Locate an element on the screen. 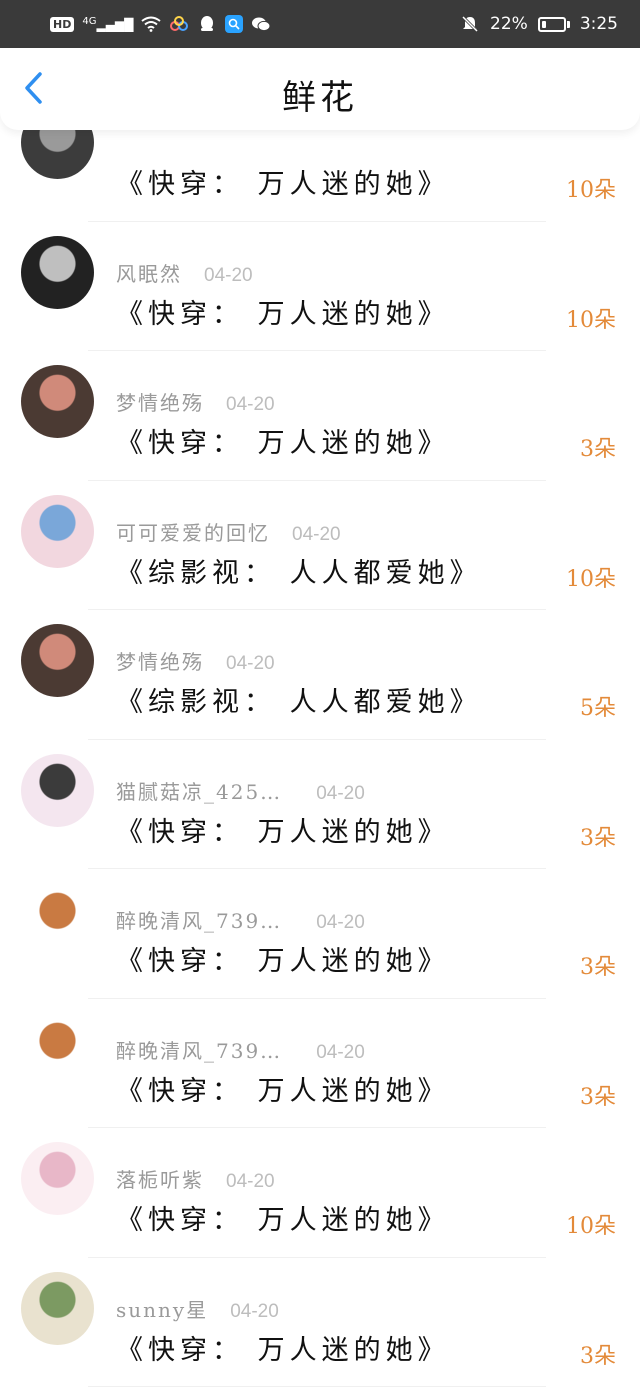  username: sunny星 is located at coordinates (162, 1308).